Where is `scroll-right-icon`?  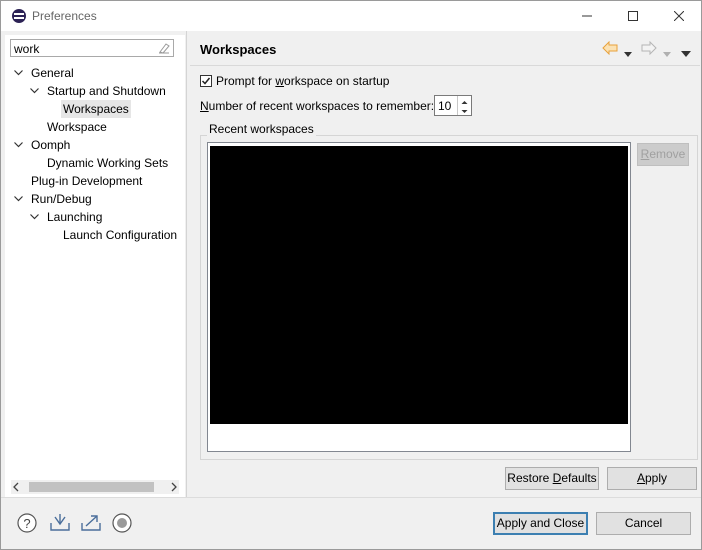 scroll-right-icon is located at coordinates (173, 487).